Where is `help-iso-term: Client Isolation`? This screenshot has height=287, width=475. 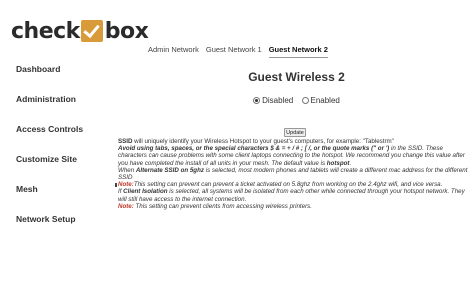 help-iso-term: Client Isolation is located at coordinates (145, 192).